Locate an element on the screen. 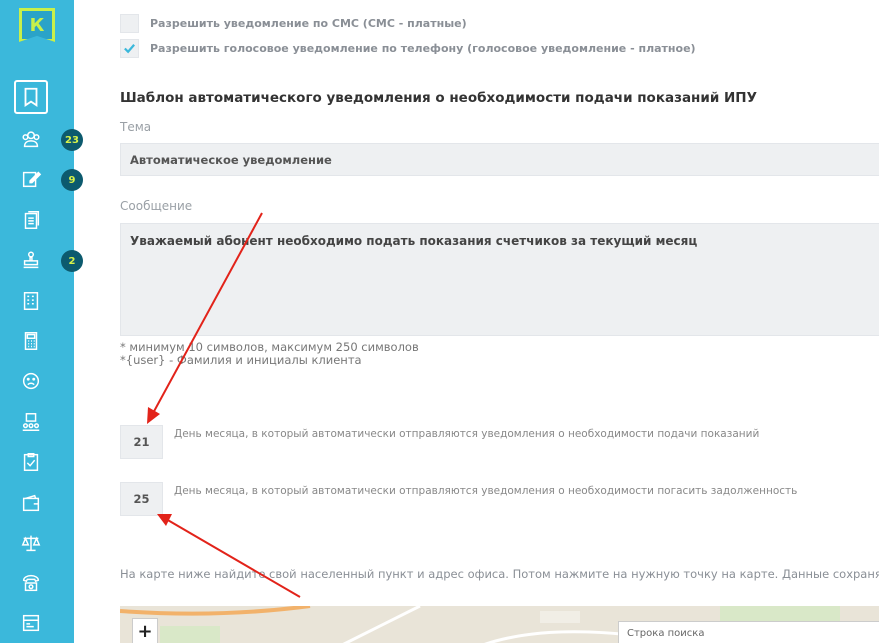 The width and height of the screenshot is (879, 643). subject-input: Автоматическое уведомление is located at coordinates (499, 159).